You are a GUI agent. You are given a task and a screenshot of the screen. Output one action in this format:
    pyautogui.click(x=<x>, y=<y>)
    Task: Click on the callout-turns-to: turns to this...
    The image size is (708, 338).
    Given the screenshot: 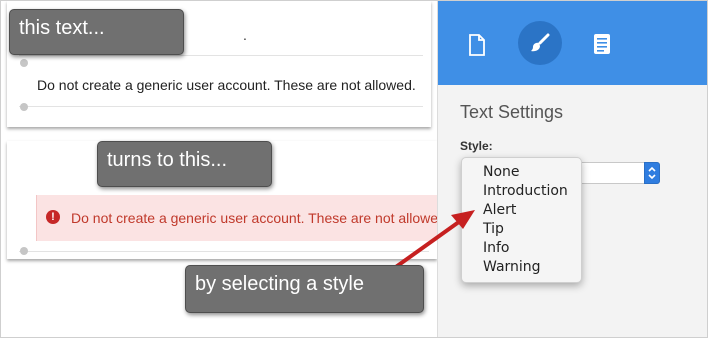 What is the action you would take?
    pyautogui.click(x=184, y=164)
    